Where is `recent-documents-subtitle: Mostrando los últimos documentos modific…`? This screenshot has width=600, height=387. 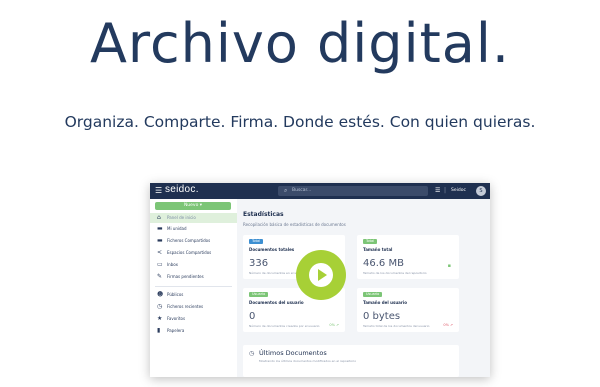
recent-documents-subtitle: Mostrando los últimos documentos modific… is located at coordinates (308, 361).